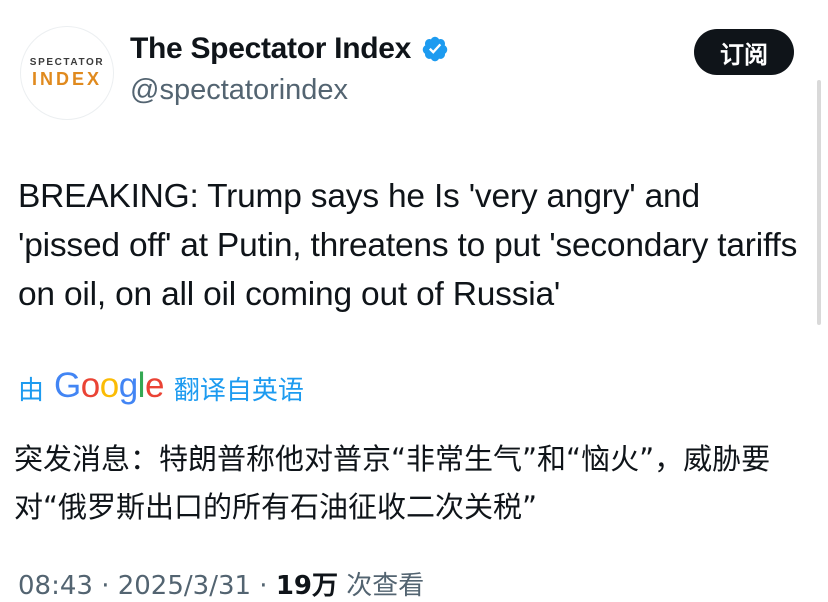 This screenshot has width=828, height=602. I want to click on google-logo: Google, so click(109, 385).